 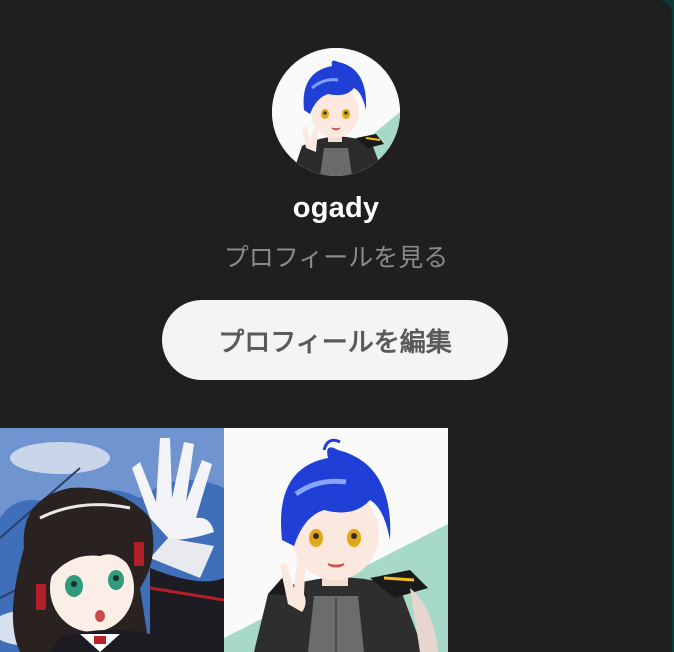 What do you see at coordinates (336, 256) in the screenshot?
I see `view-profile-link: プロフィールを見る` at bounding box center [336, 256].